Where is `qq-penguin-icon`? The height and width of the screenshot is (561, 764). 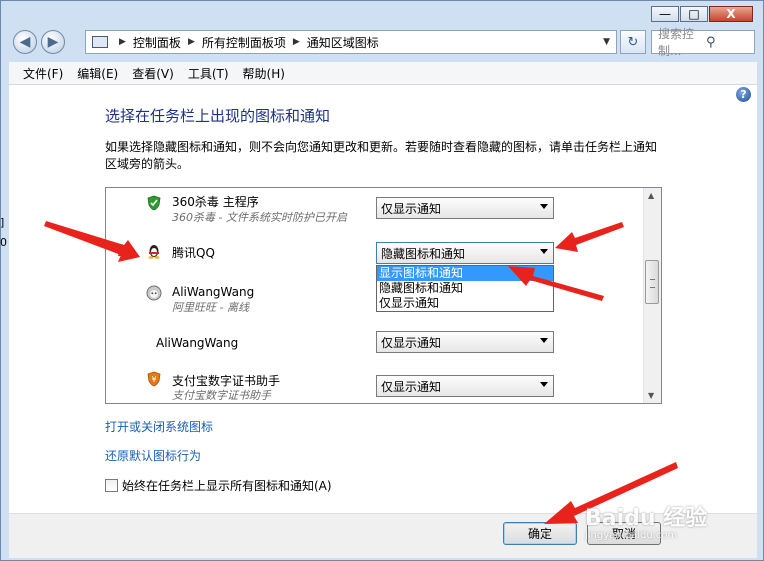 qq-penguin-icon is located at coordinates (154, 252).